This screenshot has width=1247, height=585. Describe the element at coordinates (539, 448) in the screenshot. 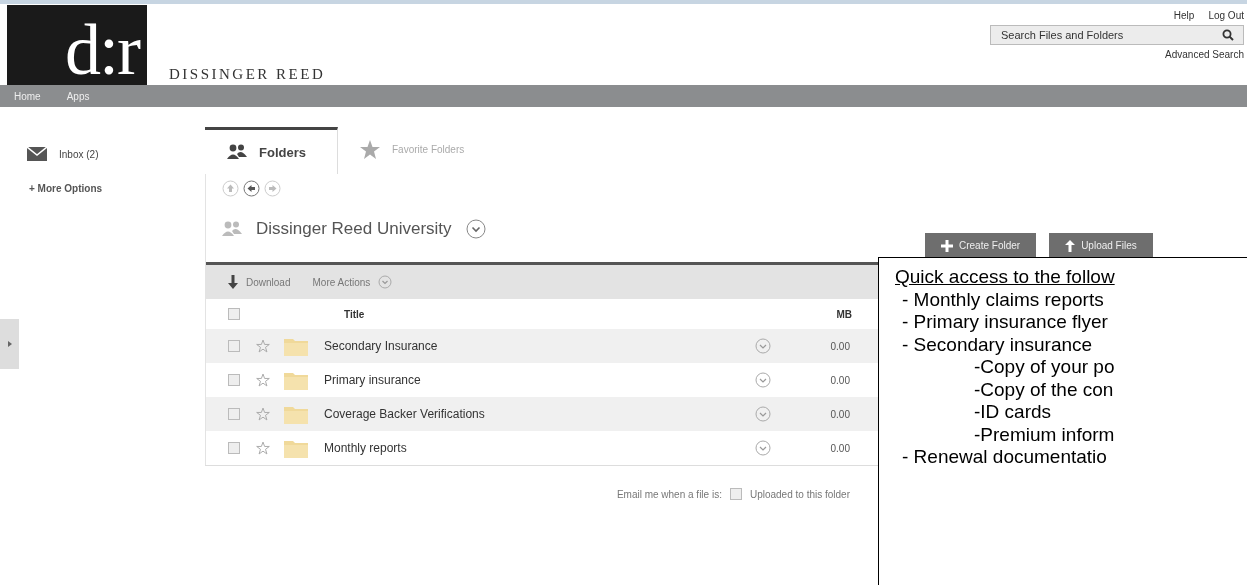

I see `folder-name: Monthly reports` at that location.